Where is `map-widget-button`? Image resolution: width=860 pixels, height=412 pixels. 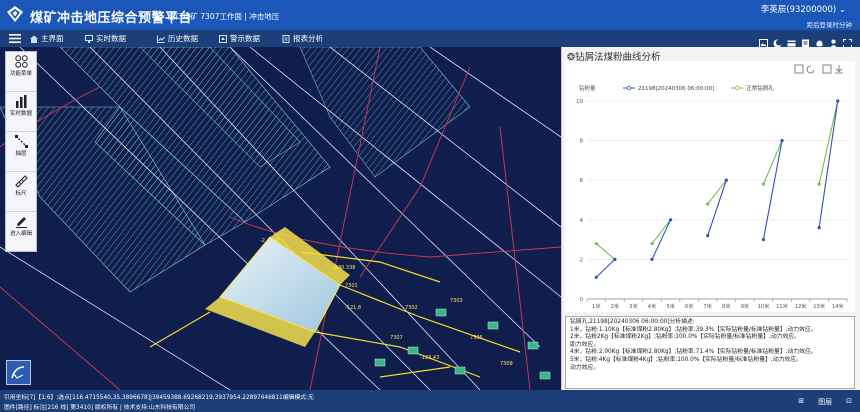 map-widget-button is located at coordinates (18, 372).